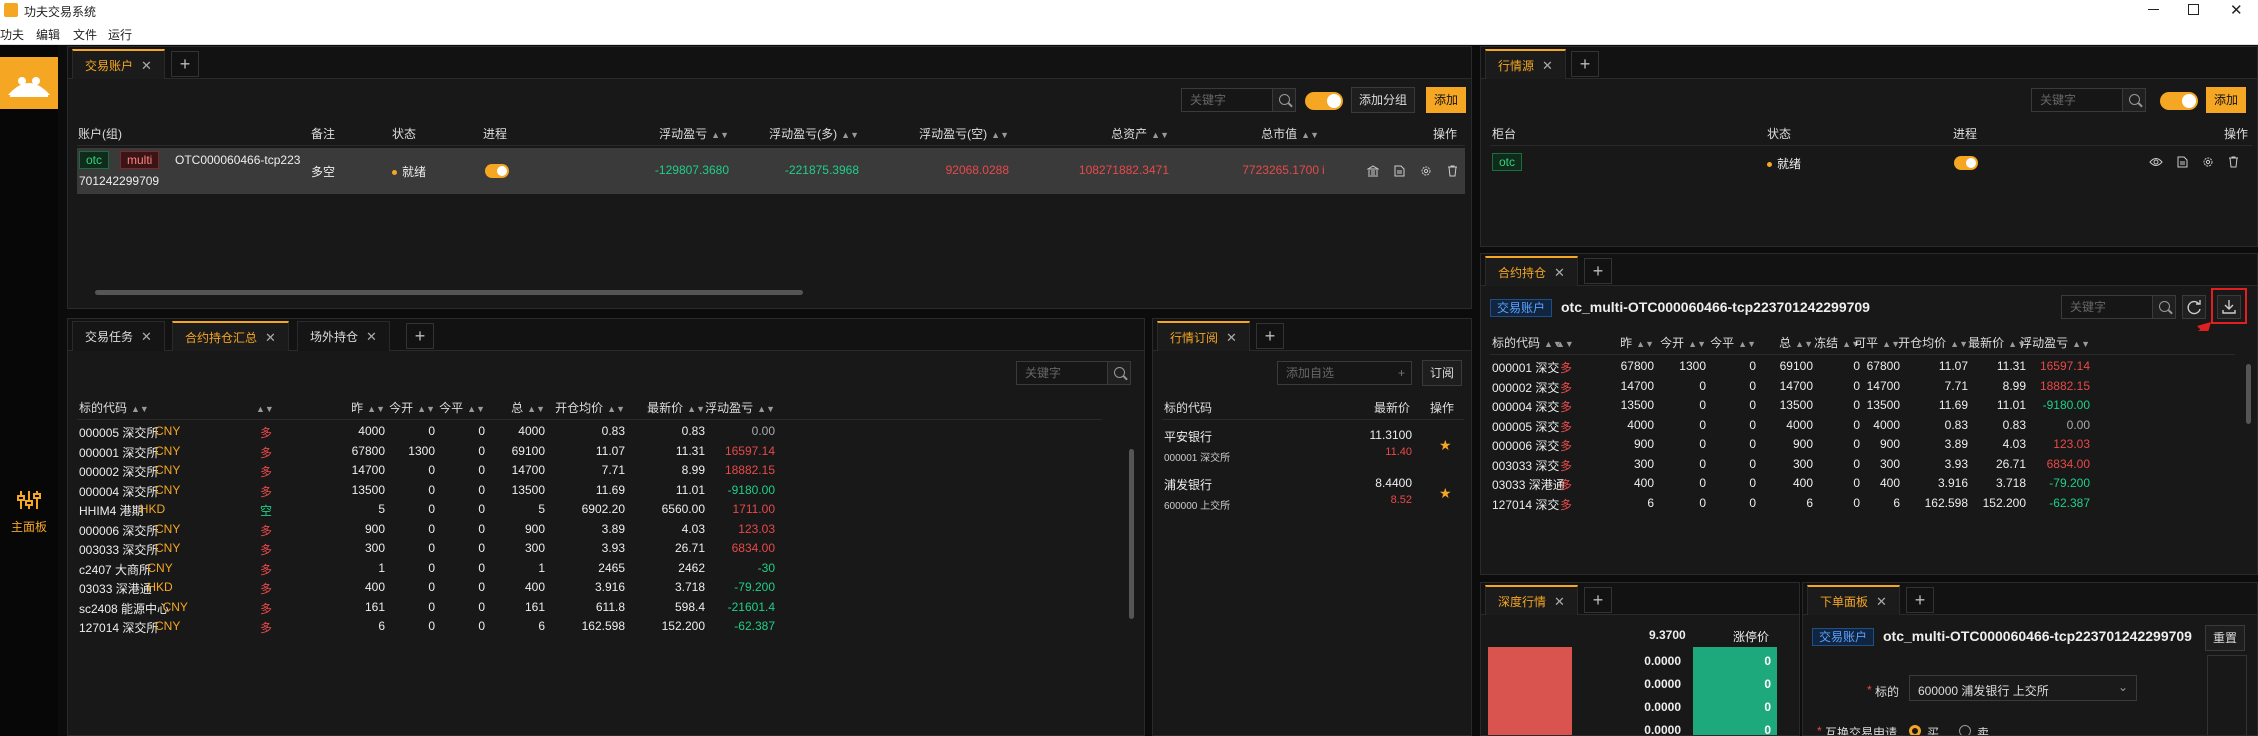 The width and height of the screenshot is (2258, 736). Describe the element at coordinates (1862, 444) in the screenshot. I see `table-row: 000006 深交多 900 0 0 900 0 900 3.89 4.03 123.03` at that location.